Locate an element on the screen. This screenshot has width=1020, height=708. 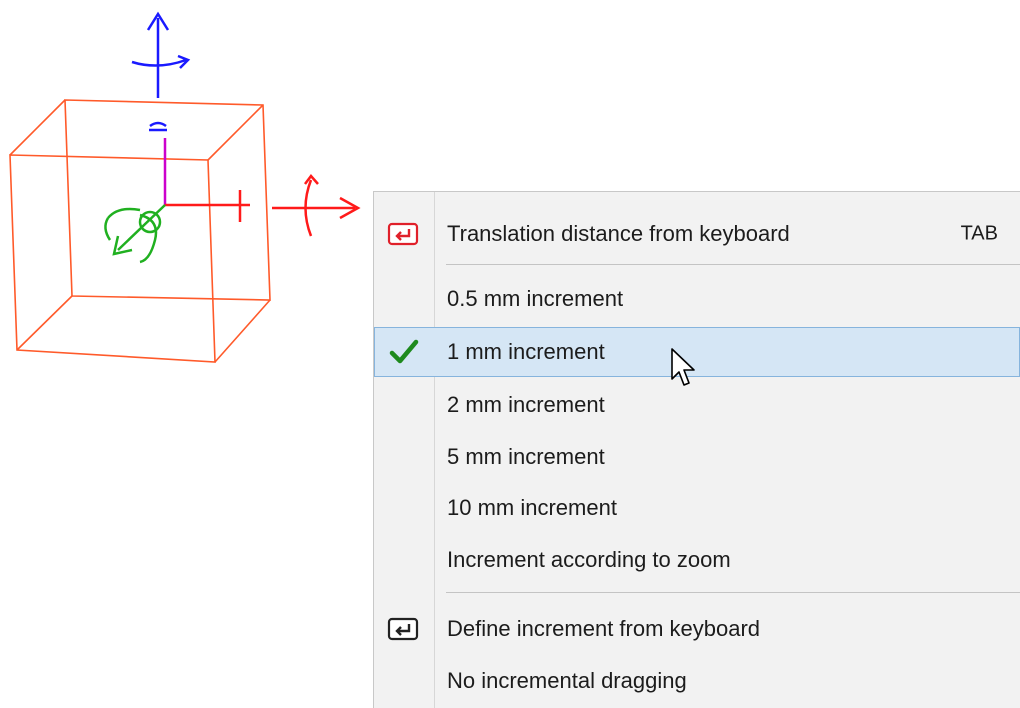
menu-item-10mm: 10 mm increment is located at coordinates (697, 508).